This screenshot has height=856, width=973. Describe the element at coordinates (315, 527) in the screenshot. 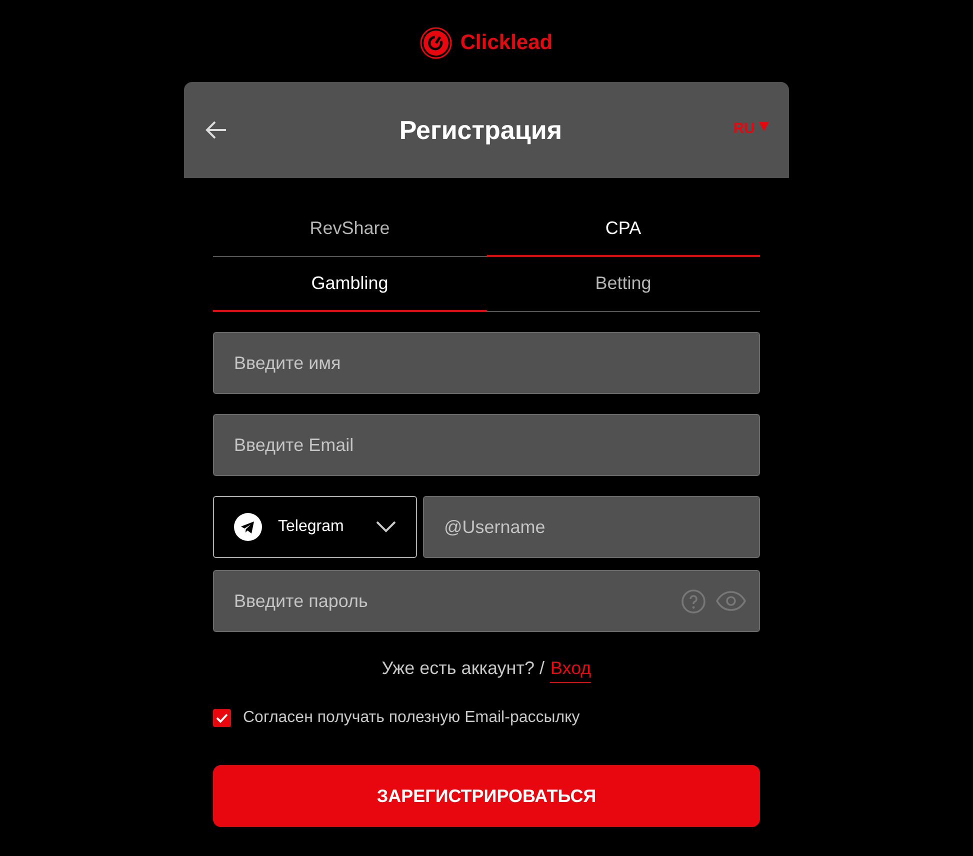

I see `messenger-select: Telegram` at that location.